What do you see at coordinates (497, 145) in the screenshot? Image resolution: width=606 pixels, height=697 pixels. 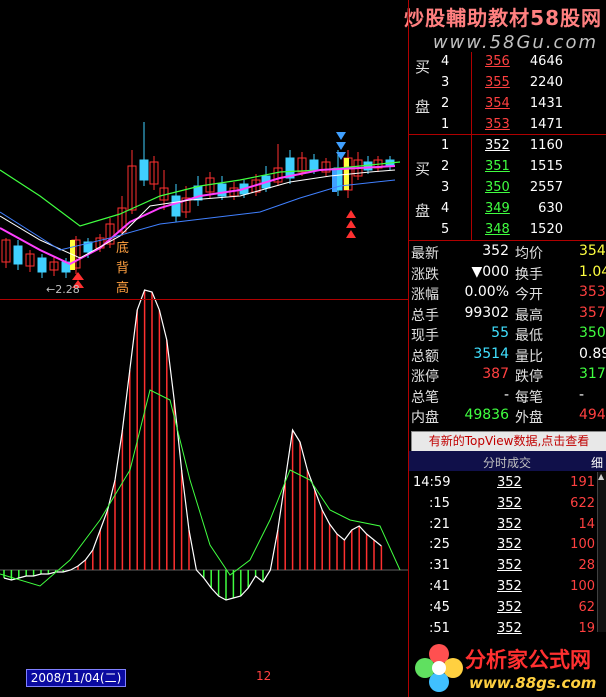 I see `buy-price: 352` at bounding box center [497, 145].